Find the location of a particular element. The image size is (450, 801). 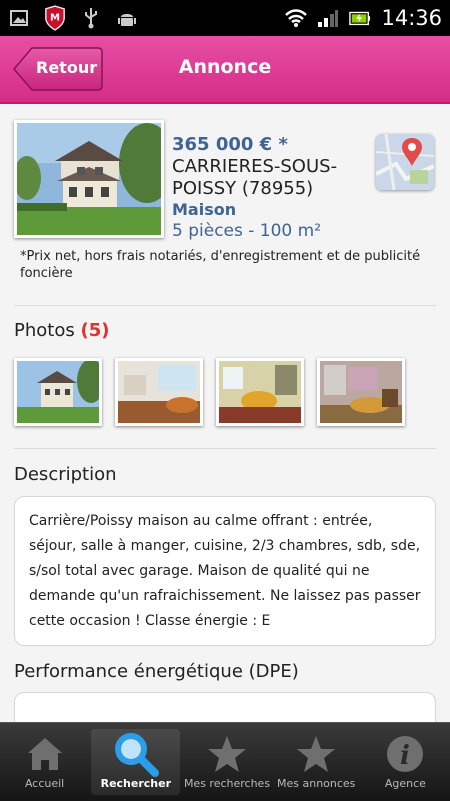

svg-text: i is located at coordinates (405, 756).